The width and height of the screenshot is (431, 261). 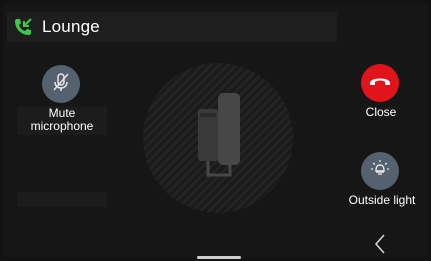 I want to click on mute-microphone-button, so click(x=61, y=84).